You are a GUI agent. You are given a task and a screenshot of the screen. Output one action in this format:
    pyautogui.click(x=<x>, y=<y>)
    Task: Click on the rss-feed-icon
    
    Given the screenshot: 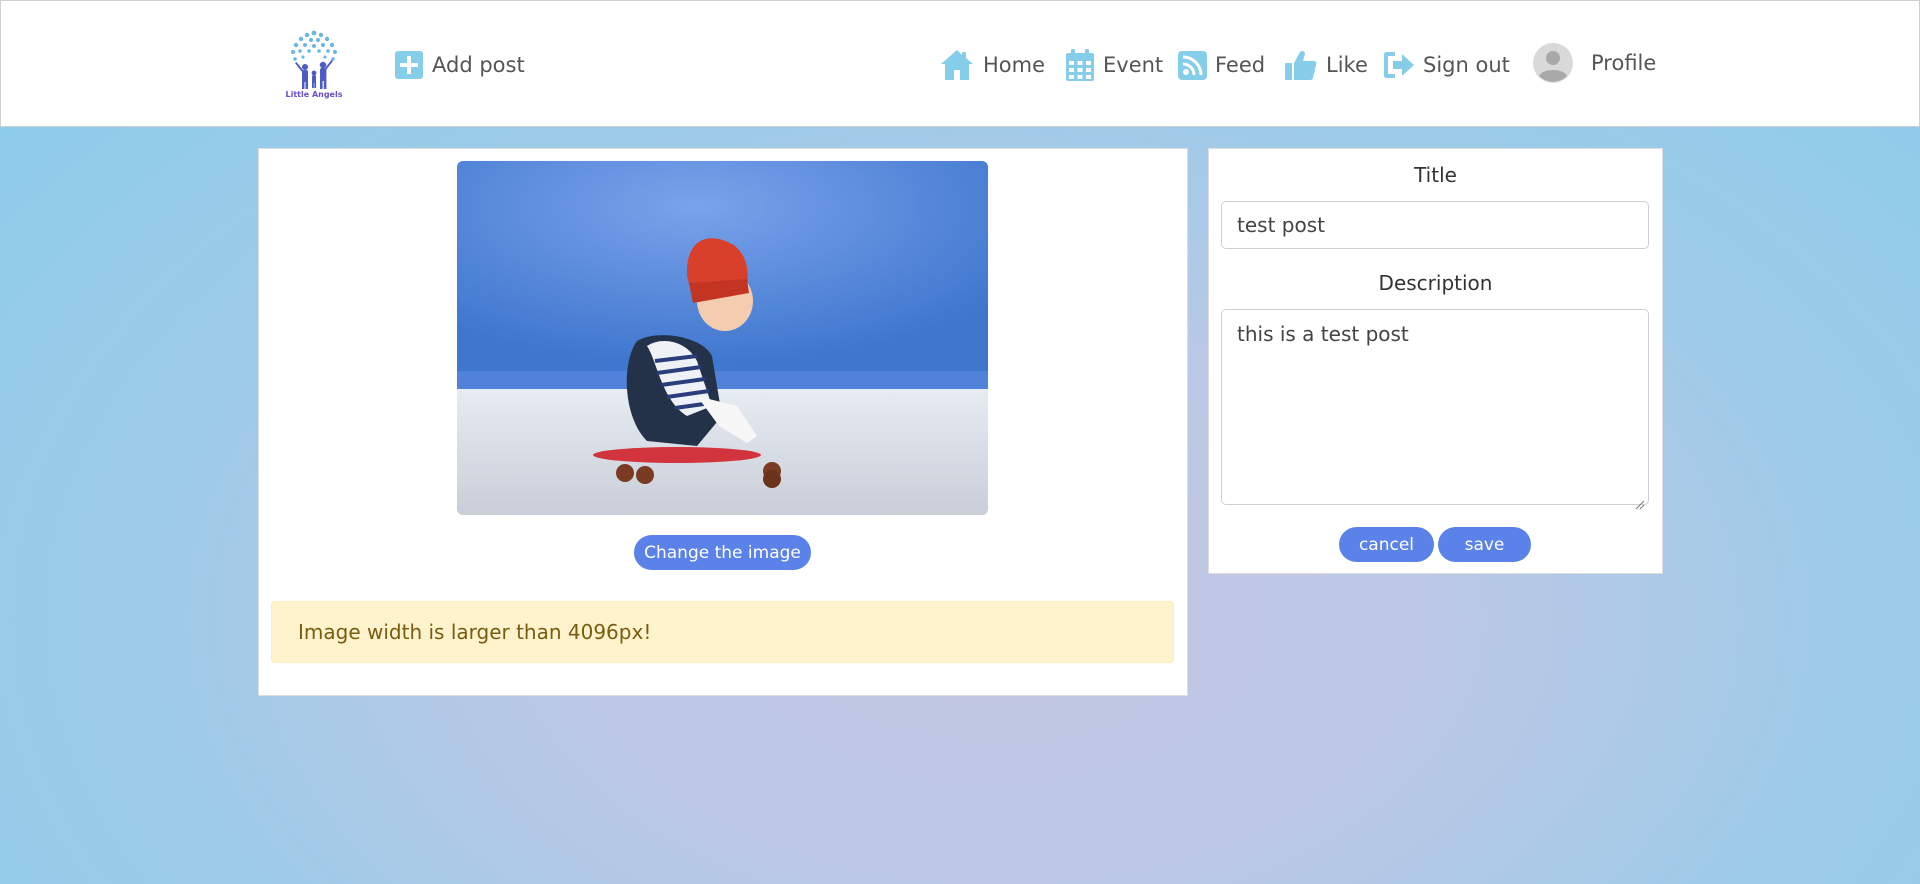 What is the action you would take?
    pyautogui.click(x=1192, y=65)
    